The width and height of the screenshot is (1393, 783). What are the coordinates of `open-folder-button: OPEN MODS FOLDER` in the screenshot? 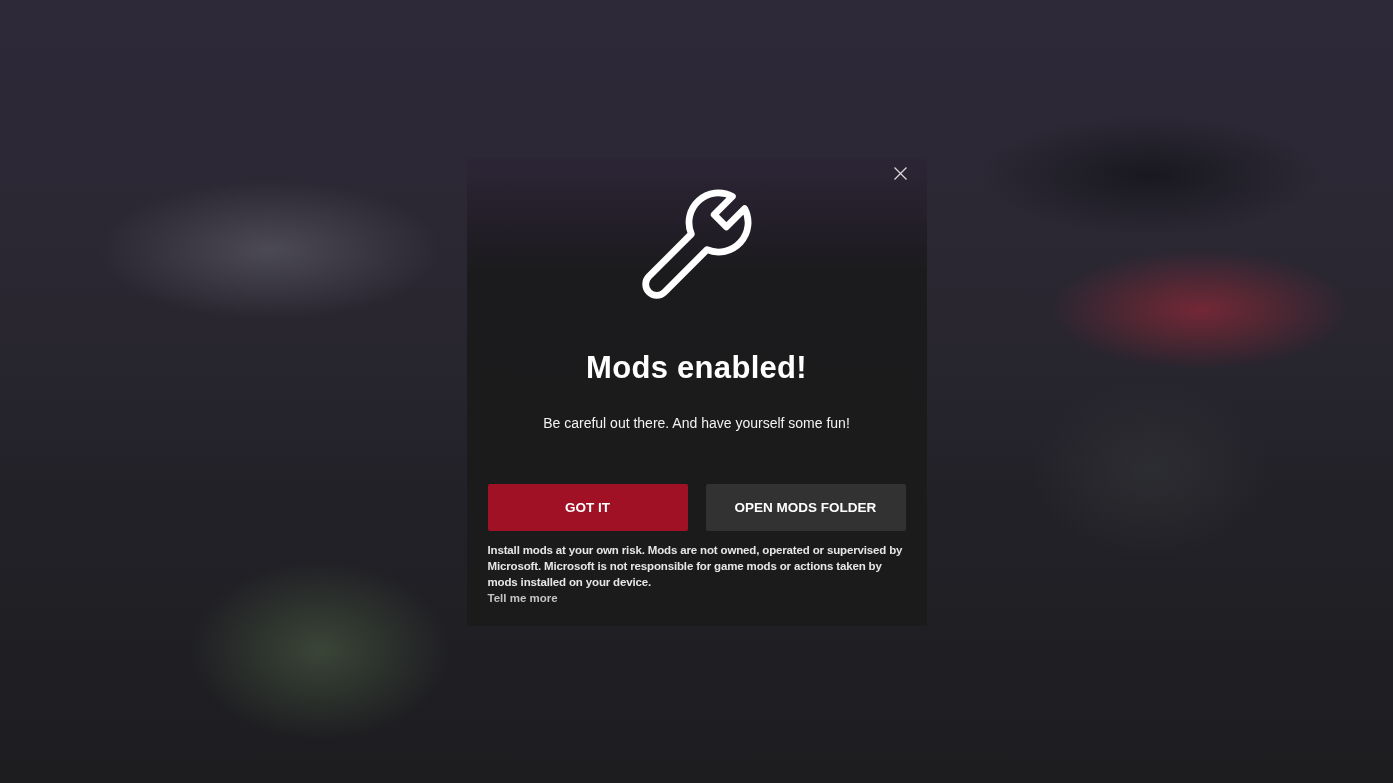 It's located at (805, 507).